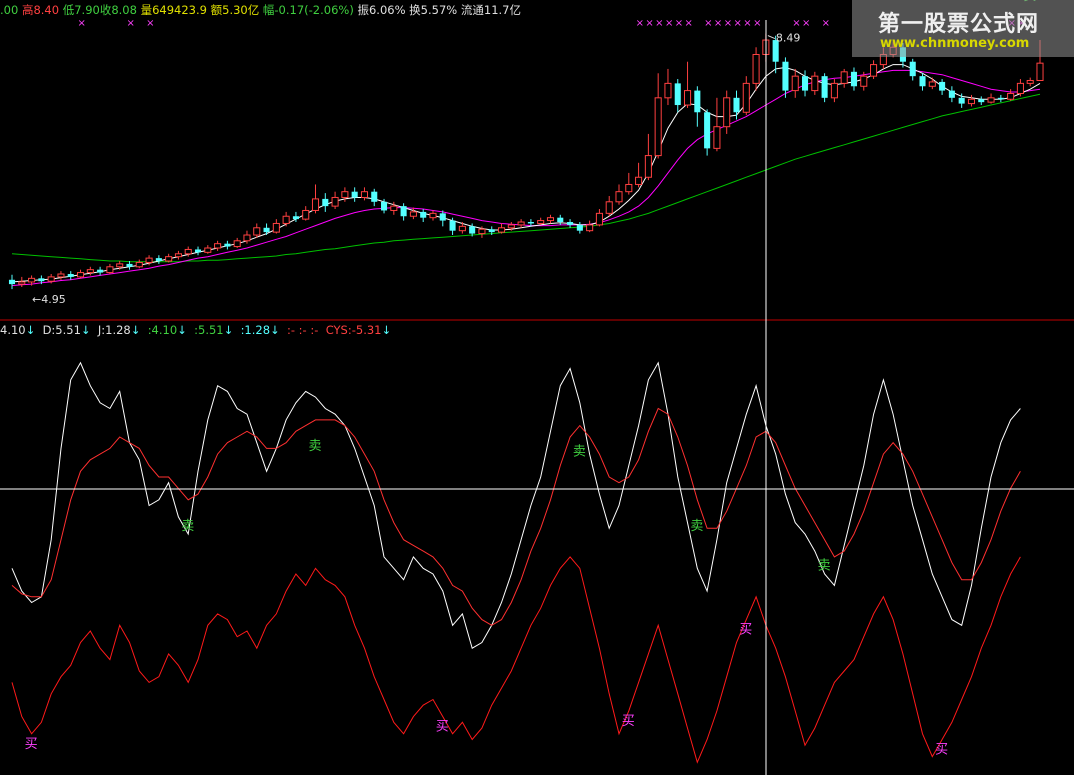  What do you see at coordinates (87, 10) in the screenshot?
I see `low-value: 7.90` at bounding box center [87, 10].